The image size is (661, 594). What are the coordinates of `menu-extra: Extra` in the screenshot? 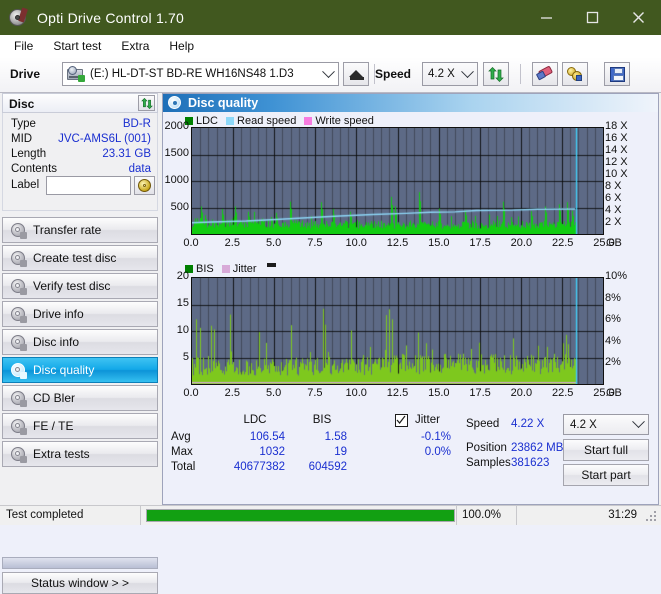 It's located at (135, 46).